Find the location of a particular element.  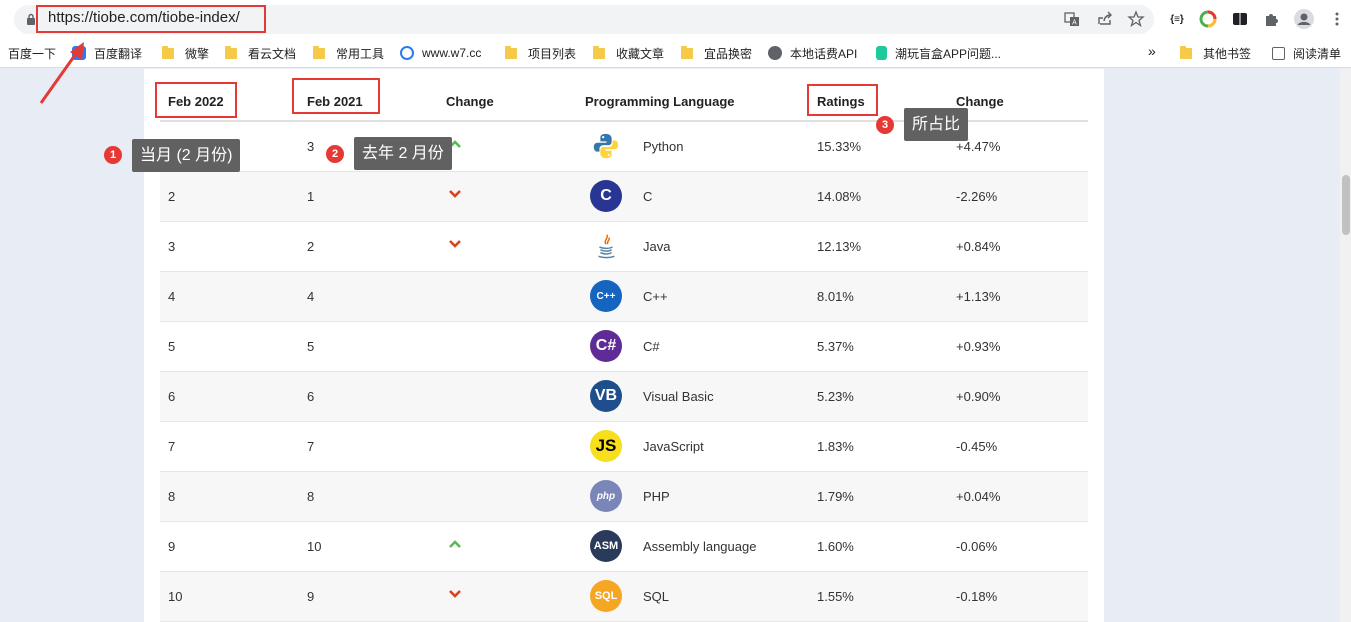

bookmark-item: 本地话费API is located at coordinates (812, 53).